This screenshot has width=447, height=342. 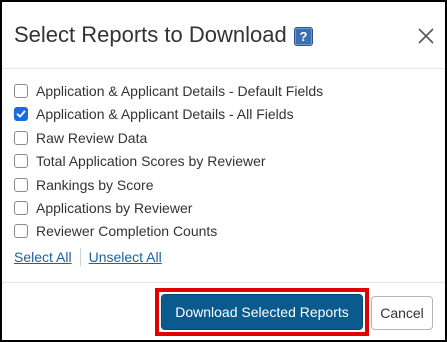 What do you see at coordinates (95, 185) in the screenshot?
I see `report-option-label: Rankings by Score` at bounding box center [95, 185].